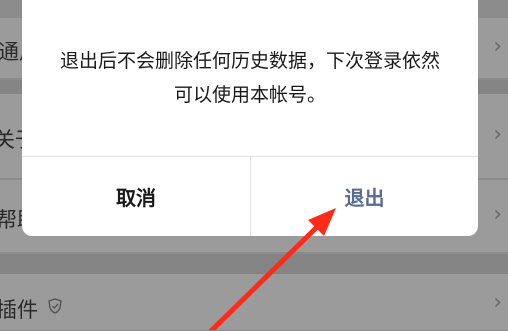  I want to click on cancel-button: 取消, so click(136, 196).